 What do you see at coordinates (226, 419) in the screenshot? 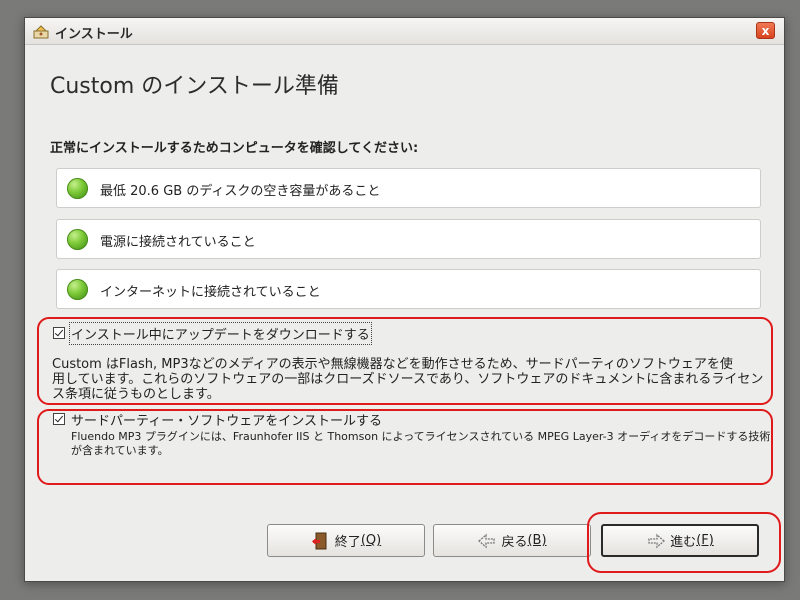
I see `third-party-label: サードパーティー・ソフトウェアをインストールする` at bounding box center [226, 419].